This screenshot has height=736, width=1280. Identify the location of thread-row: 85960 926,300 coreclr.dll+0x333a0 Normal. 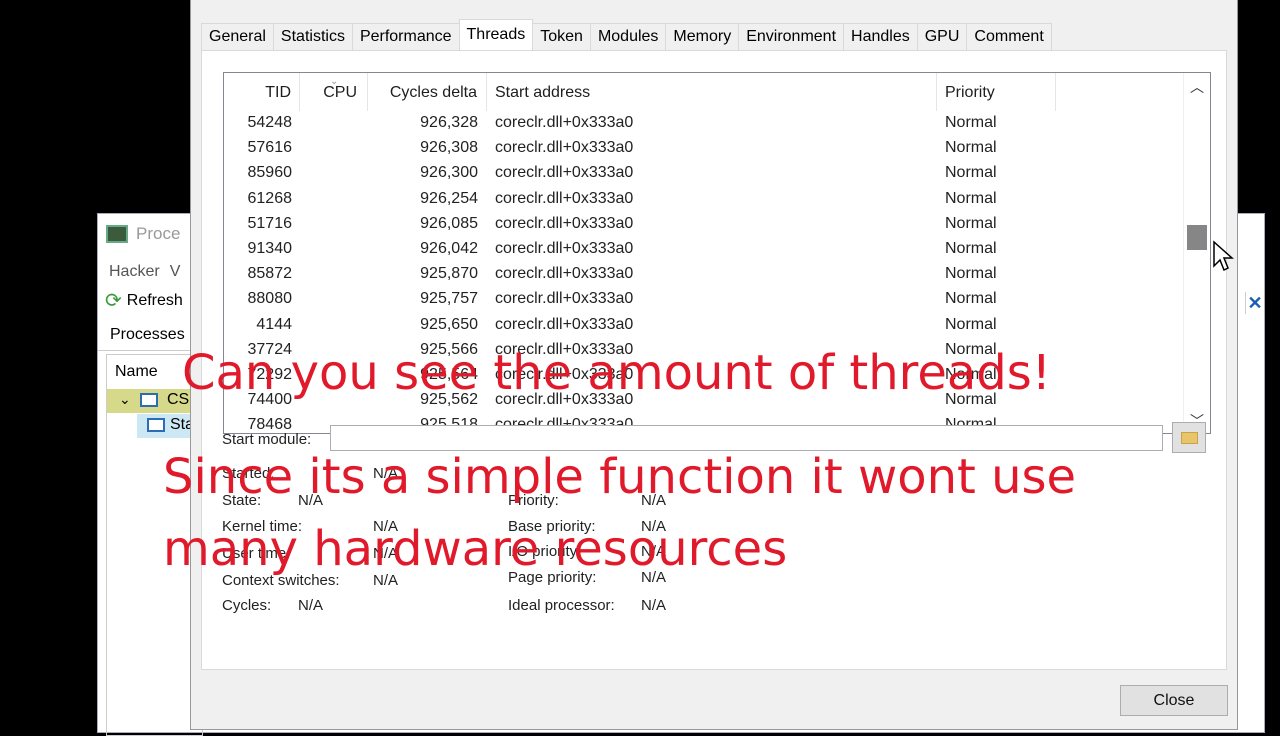
(704, 173).